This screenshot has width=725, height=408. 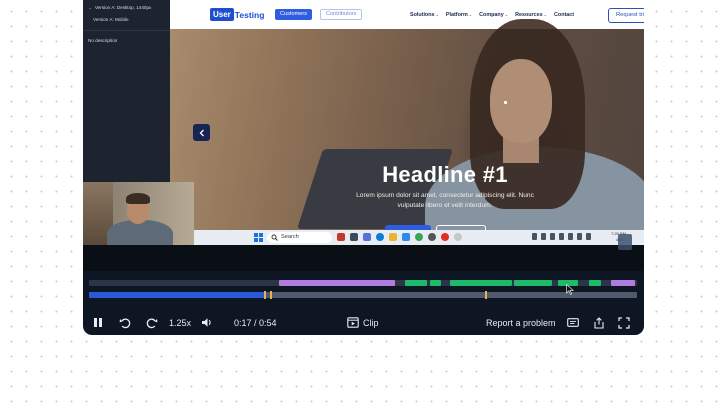 I want to click on pause-icon, so click(x=98, y=322).